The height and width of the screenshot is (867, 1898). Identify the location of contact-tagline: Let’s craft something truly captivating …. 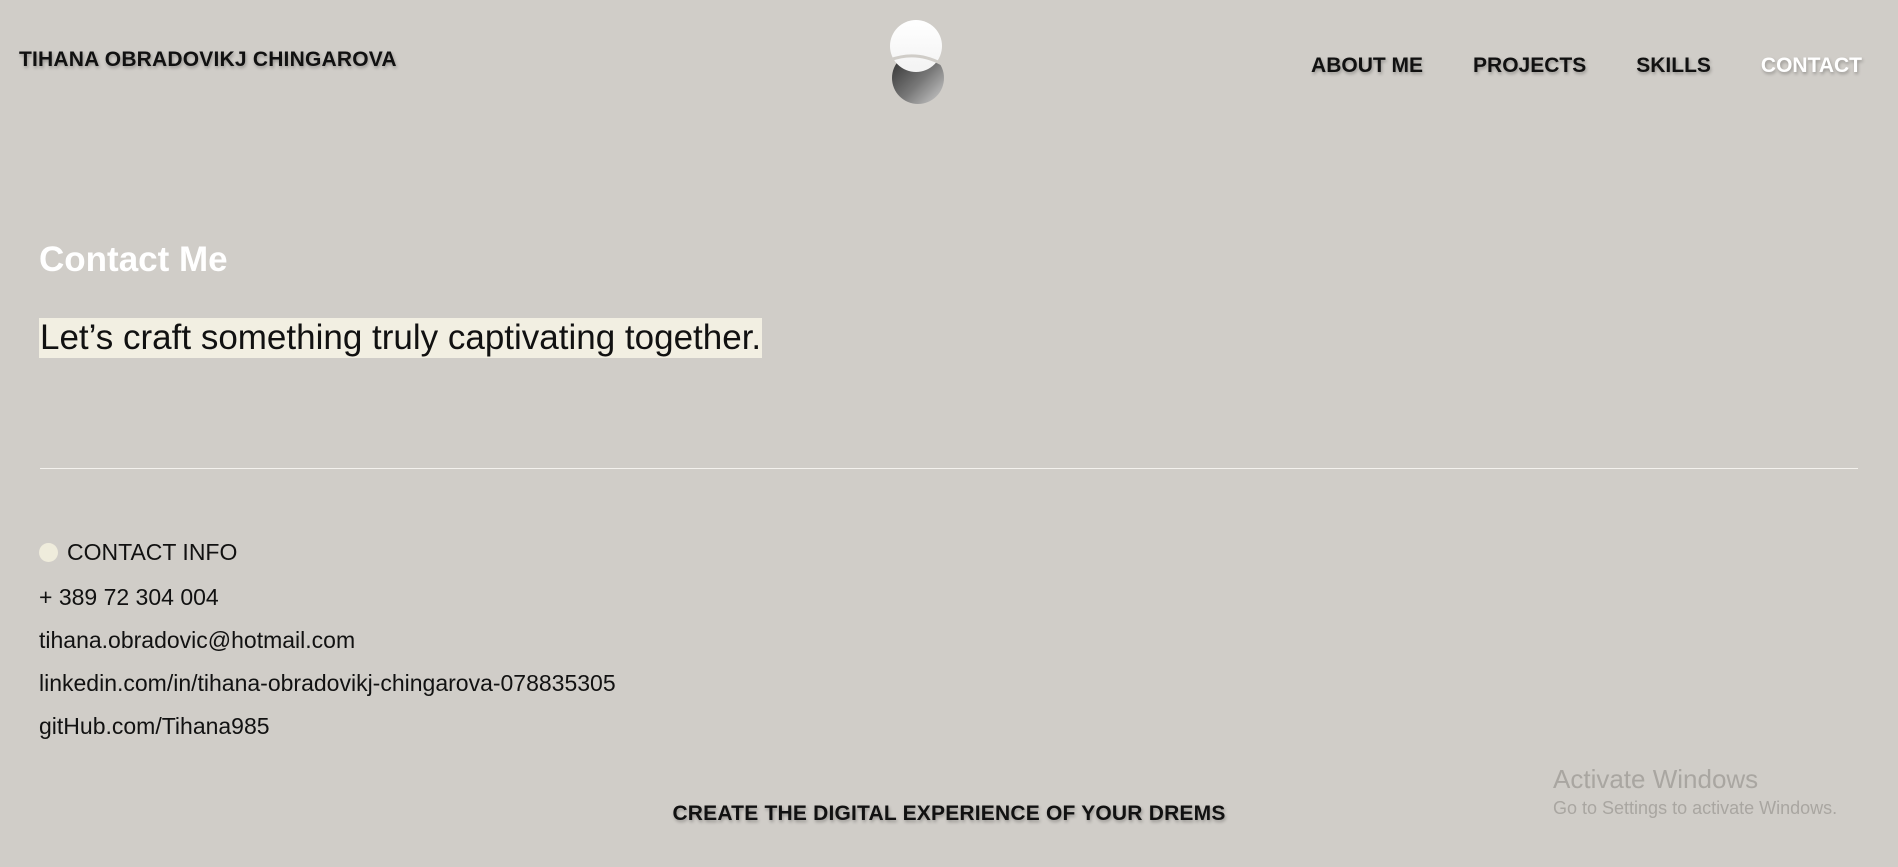
(401, 338).